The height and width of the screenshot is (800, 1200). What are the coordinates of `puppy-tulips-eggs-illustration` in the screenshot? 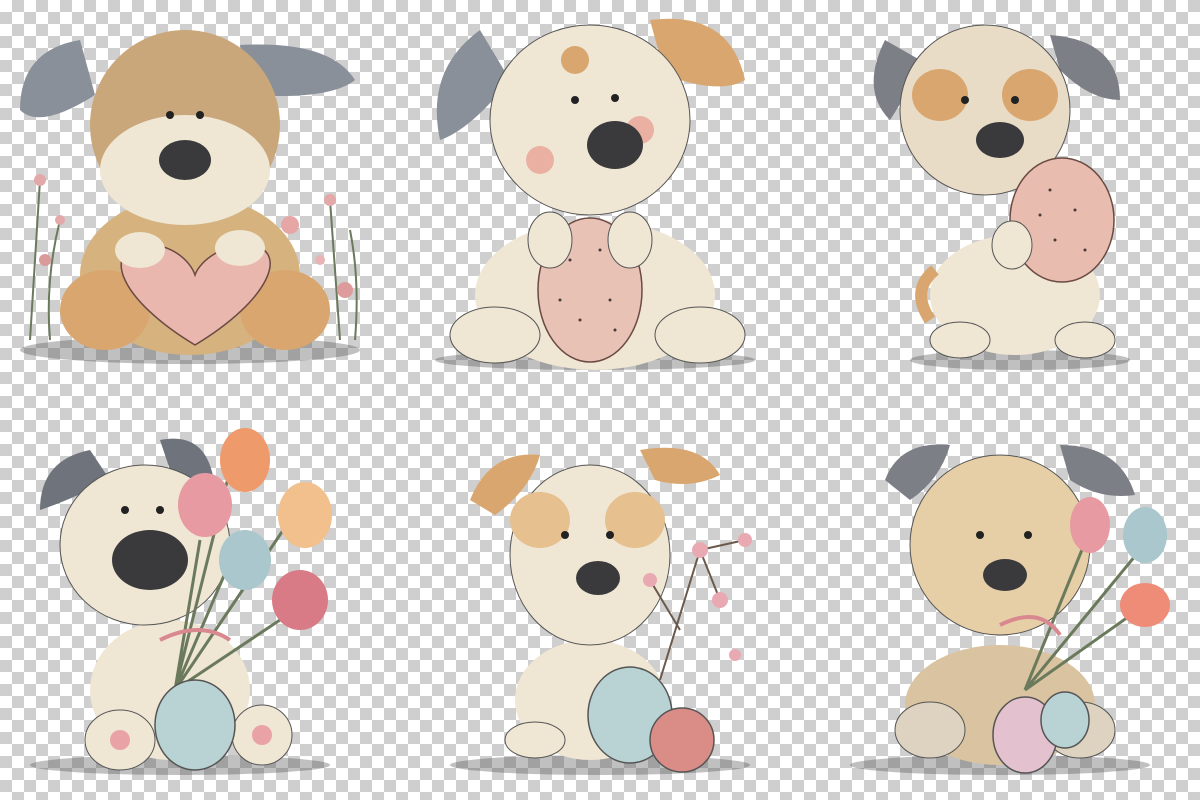 It's located at (1010, 609).